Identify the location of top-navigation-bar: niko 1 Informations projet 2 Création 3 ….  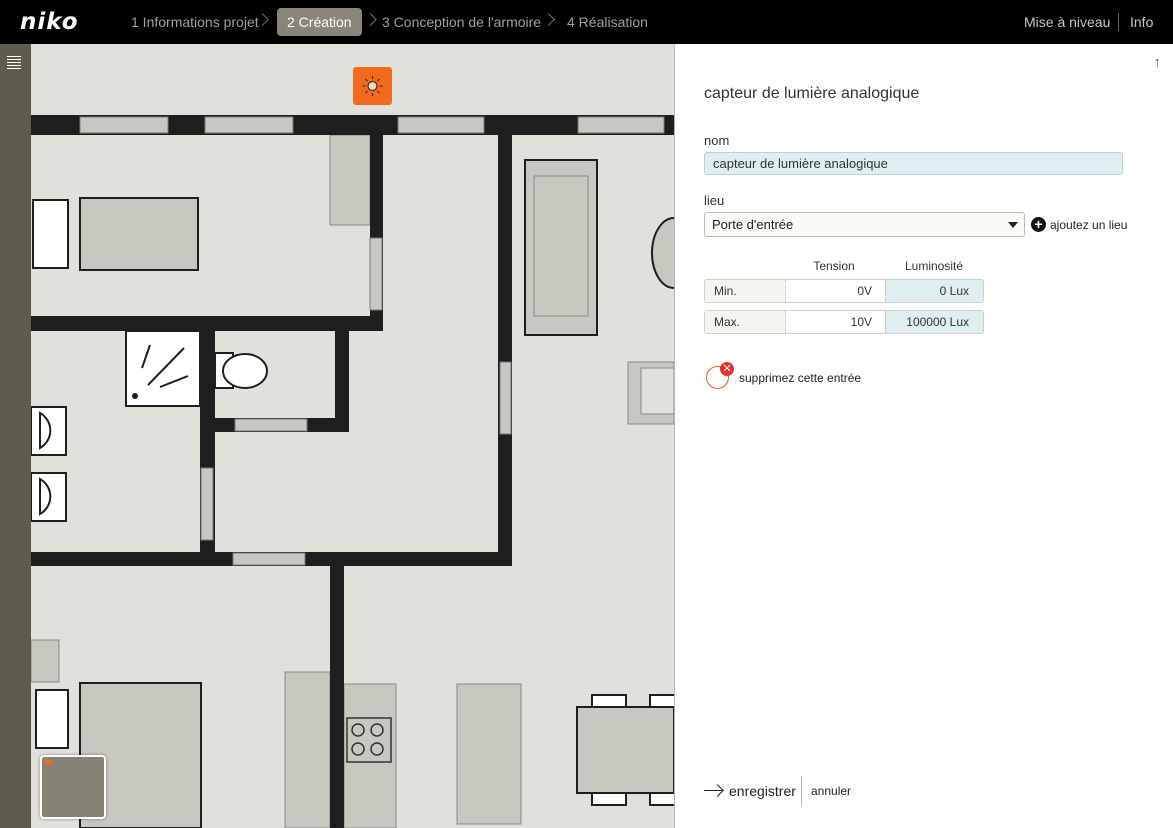
(586, 22).